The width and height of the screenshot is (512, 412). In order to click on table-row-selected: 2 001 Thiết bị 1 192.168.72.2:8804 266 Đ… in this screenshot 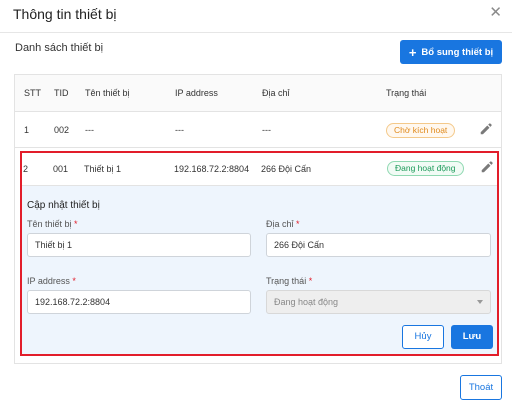, I will do `click(259, 169)`.